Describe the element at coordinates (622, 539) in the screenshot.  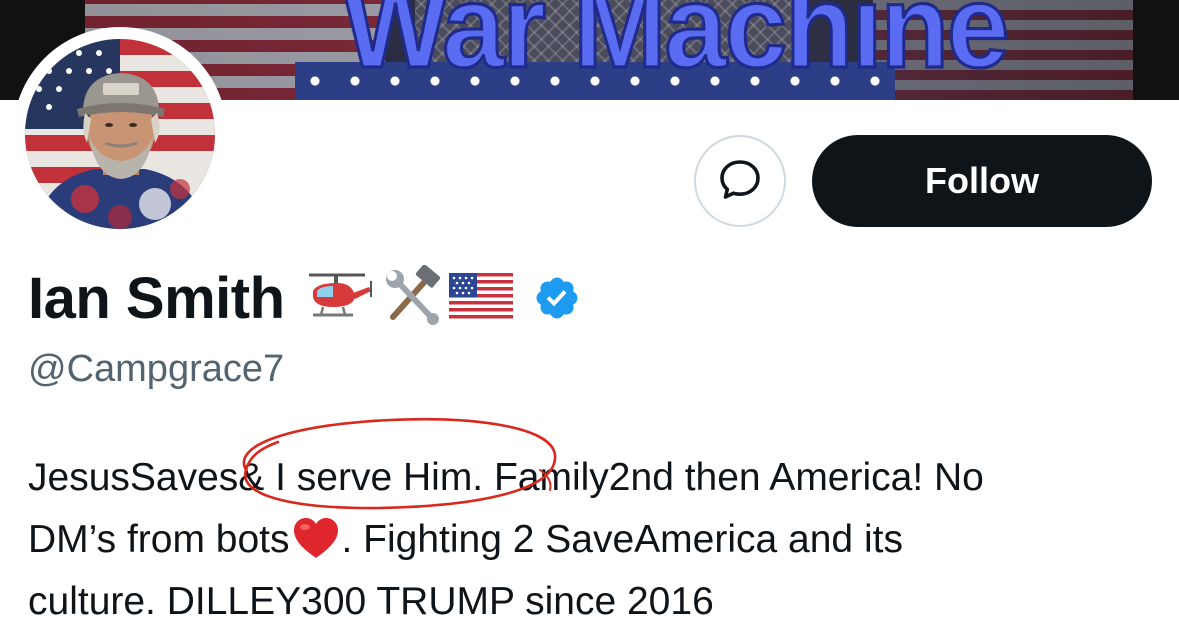
I see `bio-line-2-end: . Fighting 2 SaveAmerica and its` at that location.